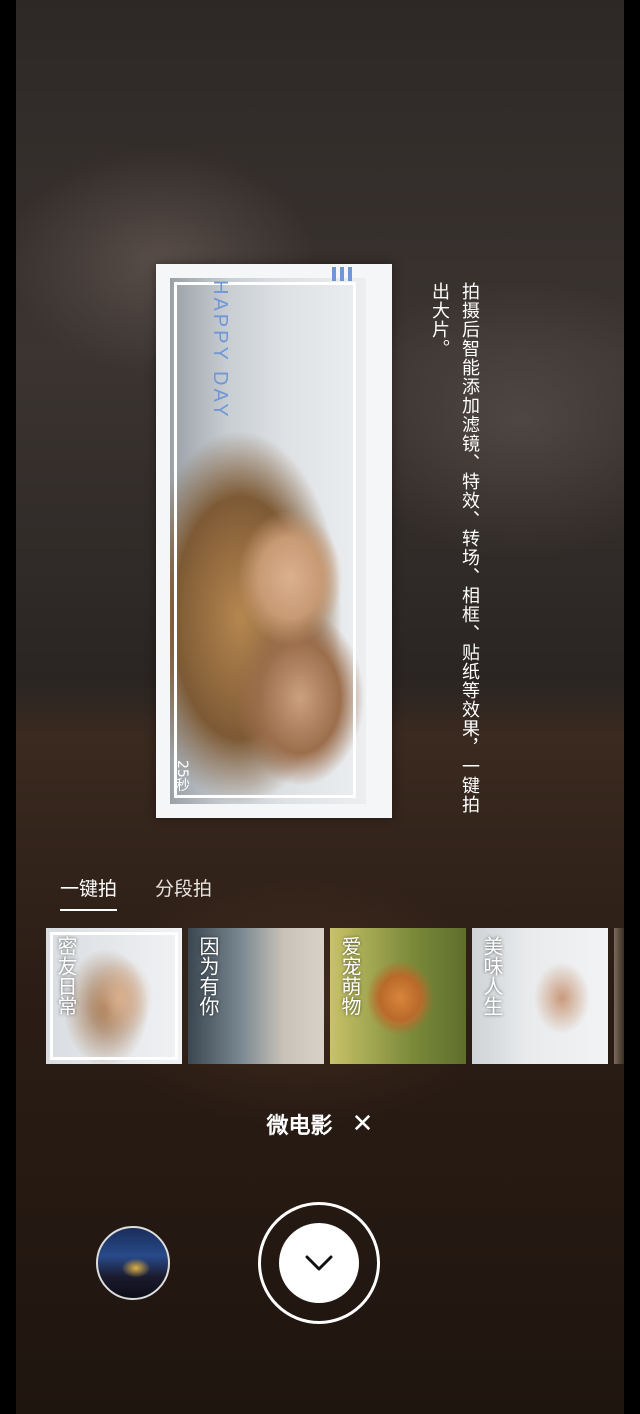  I want to click on shooting-mode-tabs: 一键拍 分段拍, so click(136, 892).